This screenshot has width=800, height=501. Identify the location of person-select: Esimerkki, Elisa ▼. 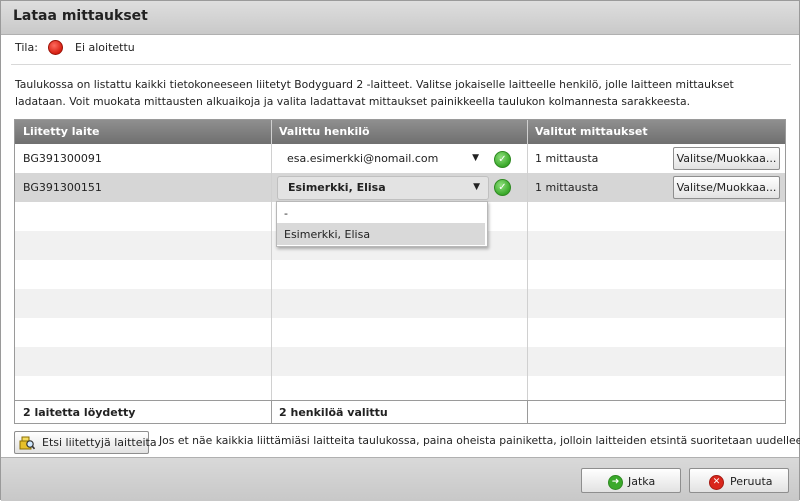
(383, 188).